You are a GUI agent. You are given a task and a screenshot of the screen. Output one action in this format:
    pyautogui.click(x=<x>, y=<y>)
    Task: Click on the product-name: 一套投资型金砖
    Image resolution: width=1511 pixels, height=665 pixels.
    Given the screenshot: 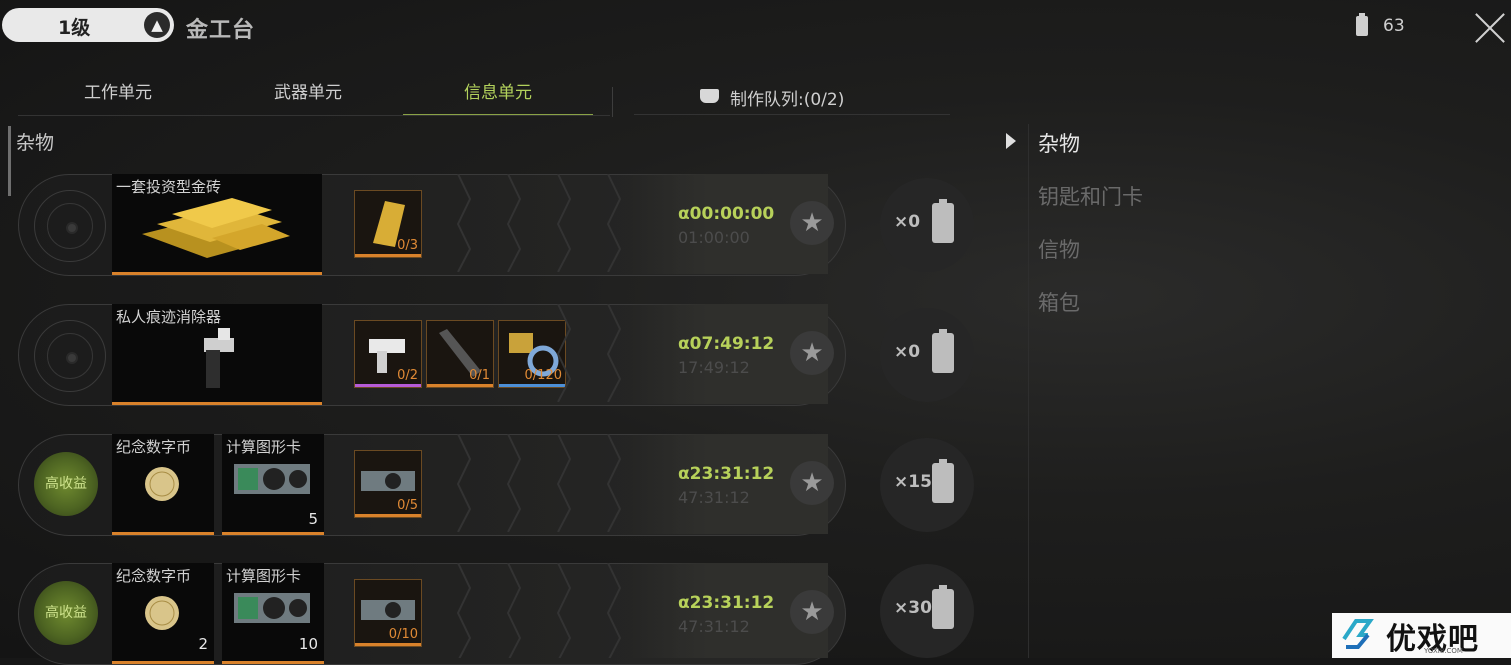 What is the action you would take?
    pyautogui.click(x=169, y=187)
    